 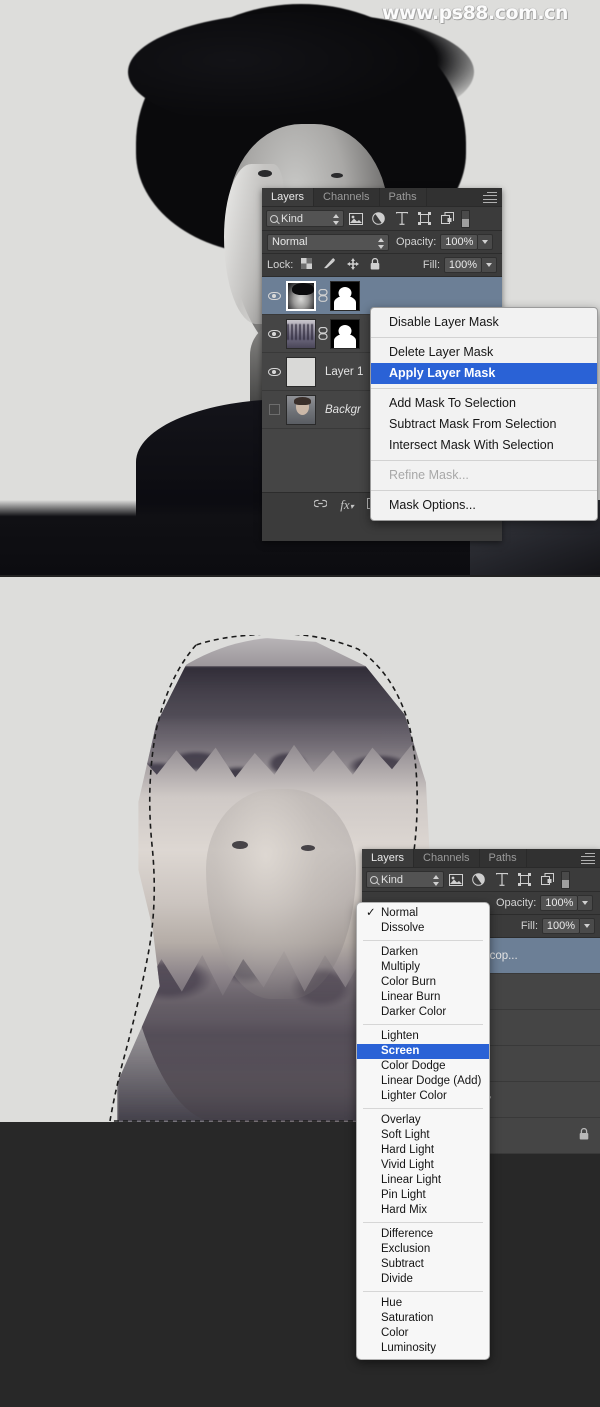 I want to click on layer-styles-fx-icon: fx▾, so click(x=346, y=505).